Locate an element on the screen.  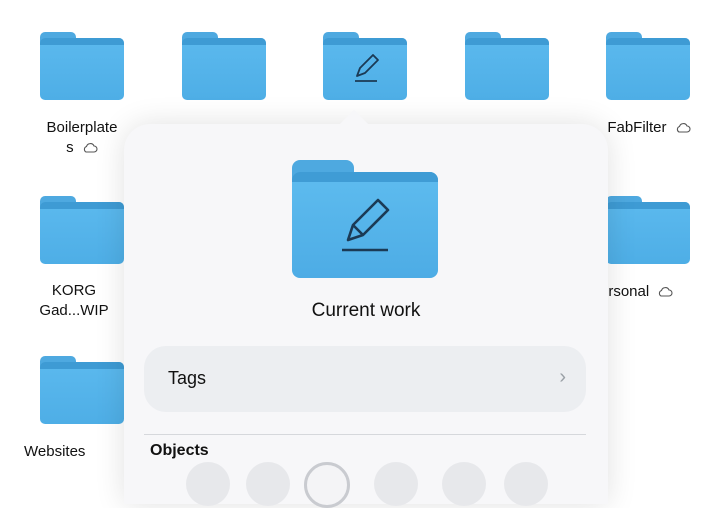
folder-label-websites: Websites is located at coordinates (55, 451).